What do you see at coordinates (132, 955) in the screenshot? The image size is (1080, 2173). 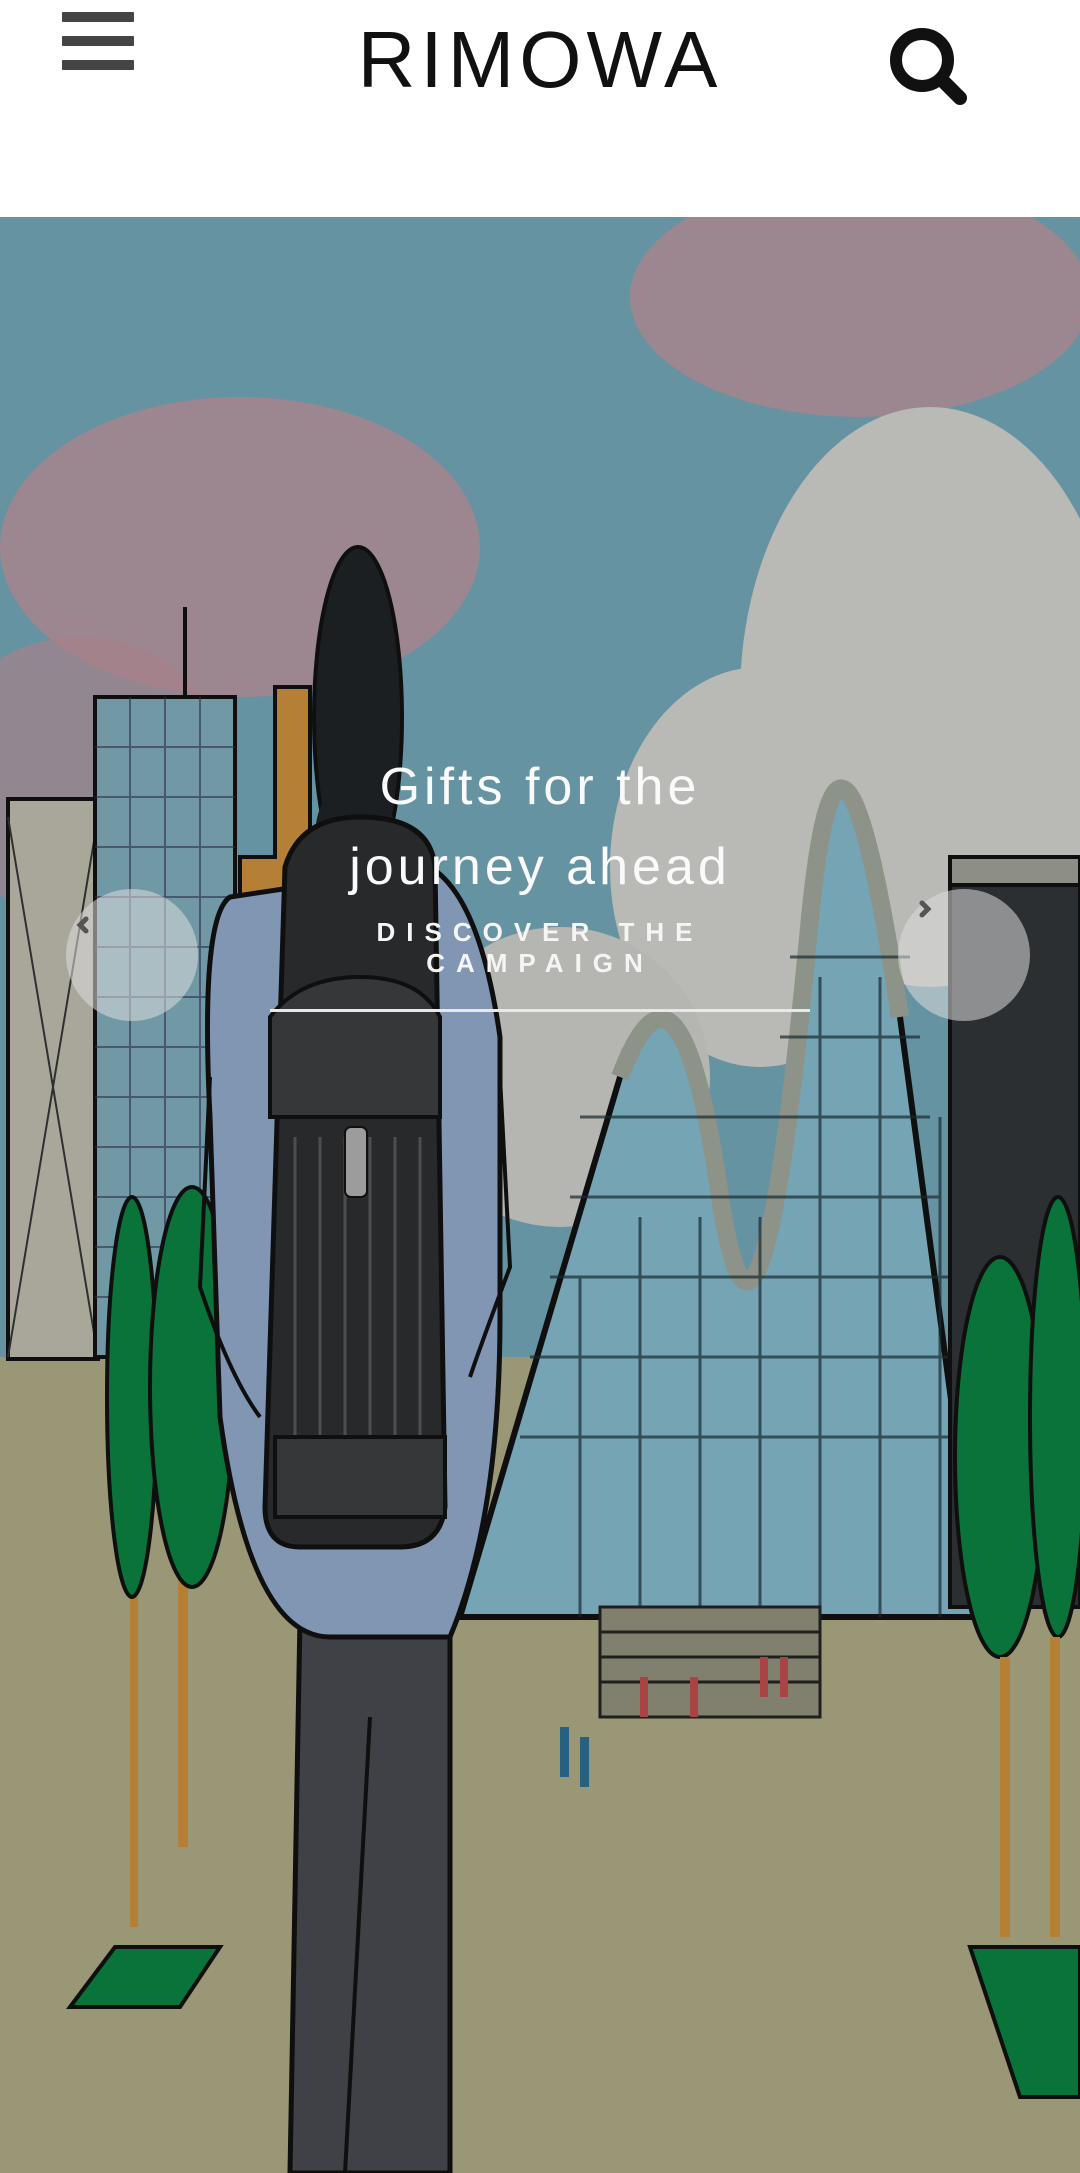 I see `carousel-prev-button` at bounding box center [132, 955].